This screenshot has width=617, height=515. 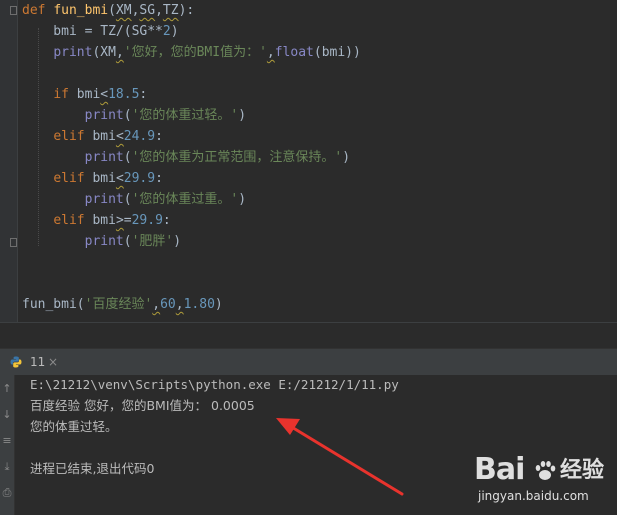 I want to click on code-token: '您的体重为正常范围，注意保持。', so click(x=237, y=157).